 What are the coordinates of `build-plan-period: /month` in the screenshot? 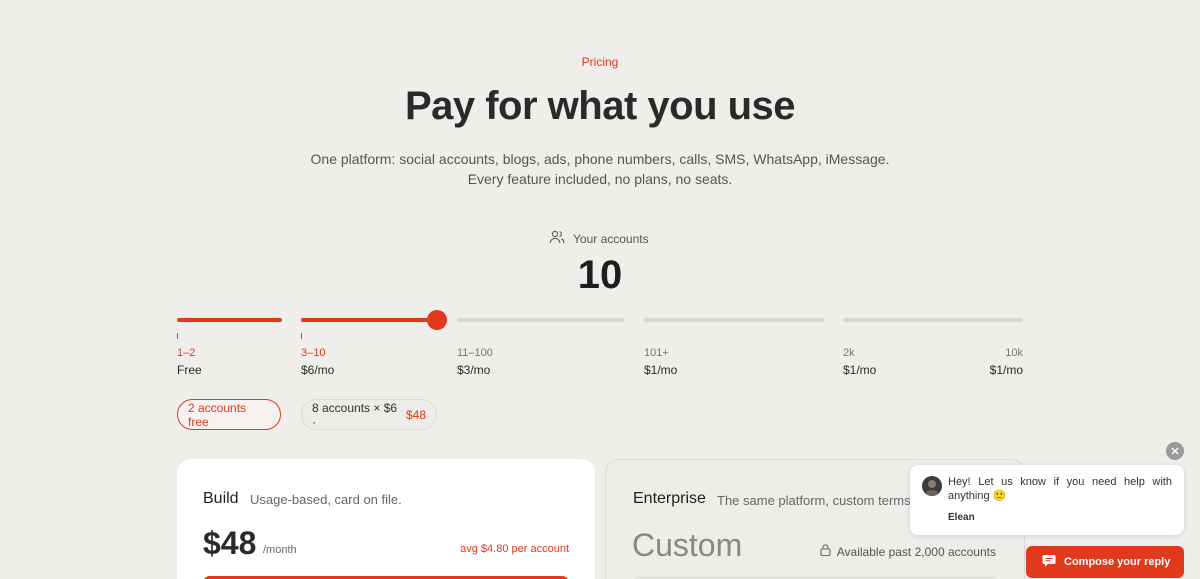 It's located at (280, 550).